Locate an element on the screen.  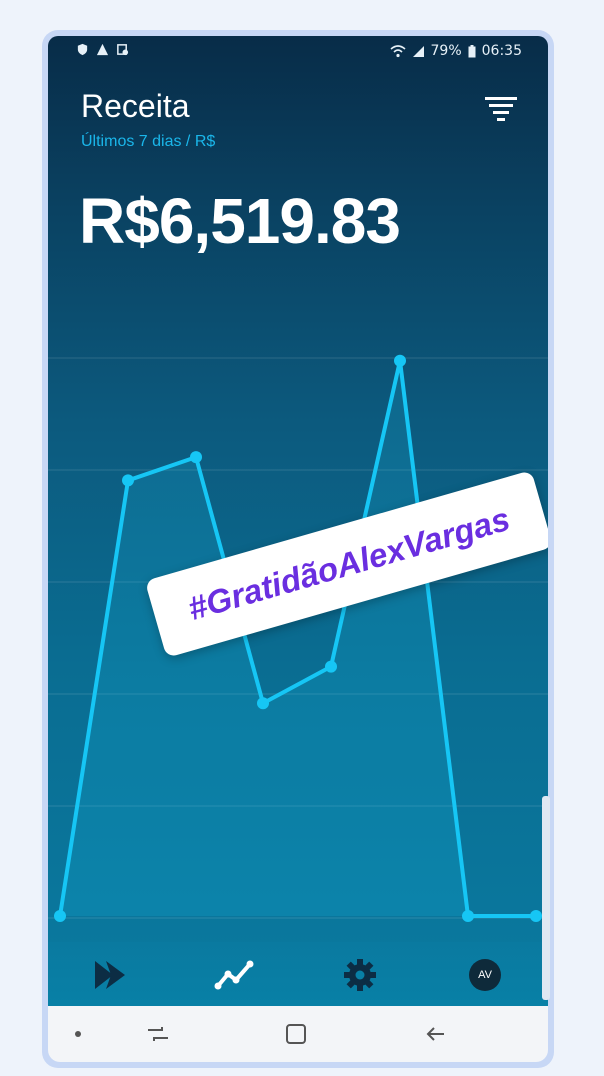
clock-time: 06:35 is located at coordinates (501, 51).